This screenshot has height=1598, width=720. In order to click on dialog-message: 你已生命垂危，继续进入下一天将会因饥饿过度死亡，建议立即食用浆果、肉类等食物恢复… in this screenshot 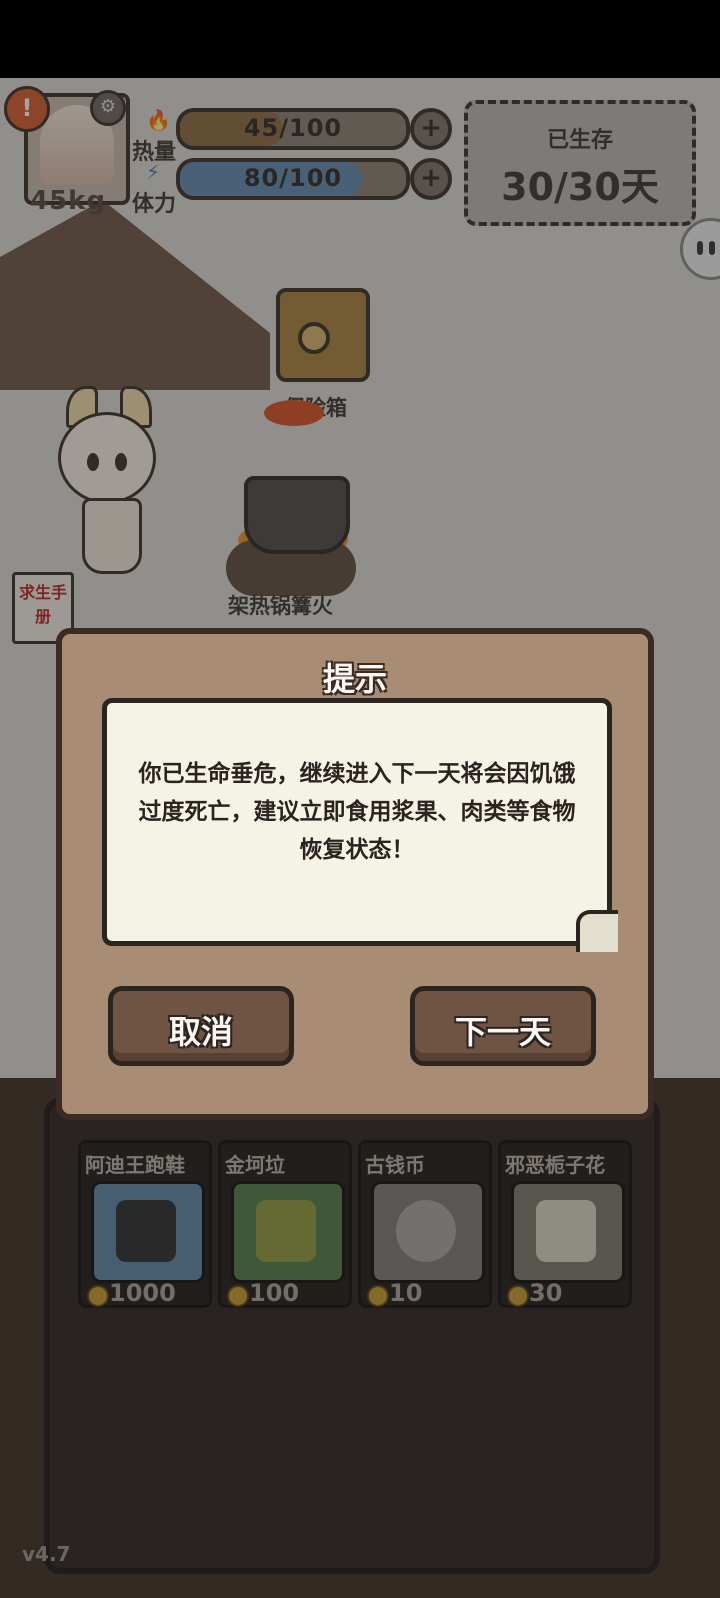, I will do `click(357, 812)`.